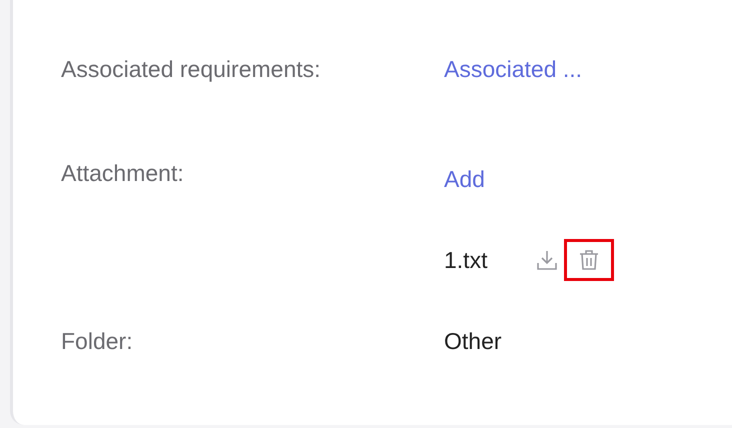 This screenshot has height=428, width=732. Describe the element at coordinates (547, 260) in the screenshot. I see `download-icon` at that location.